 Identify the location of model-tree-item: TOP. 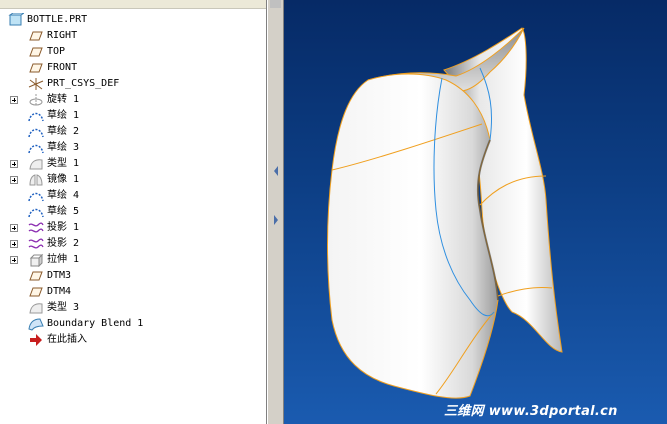
(133, 52).